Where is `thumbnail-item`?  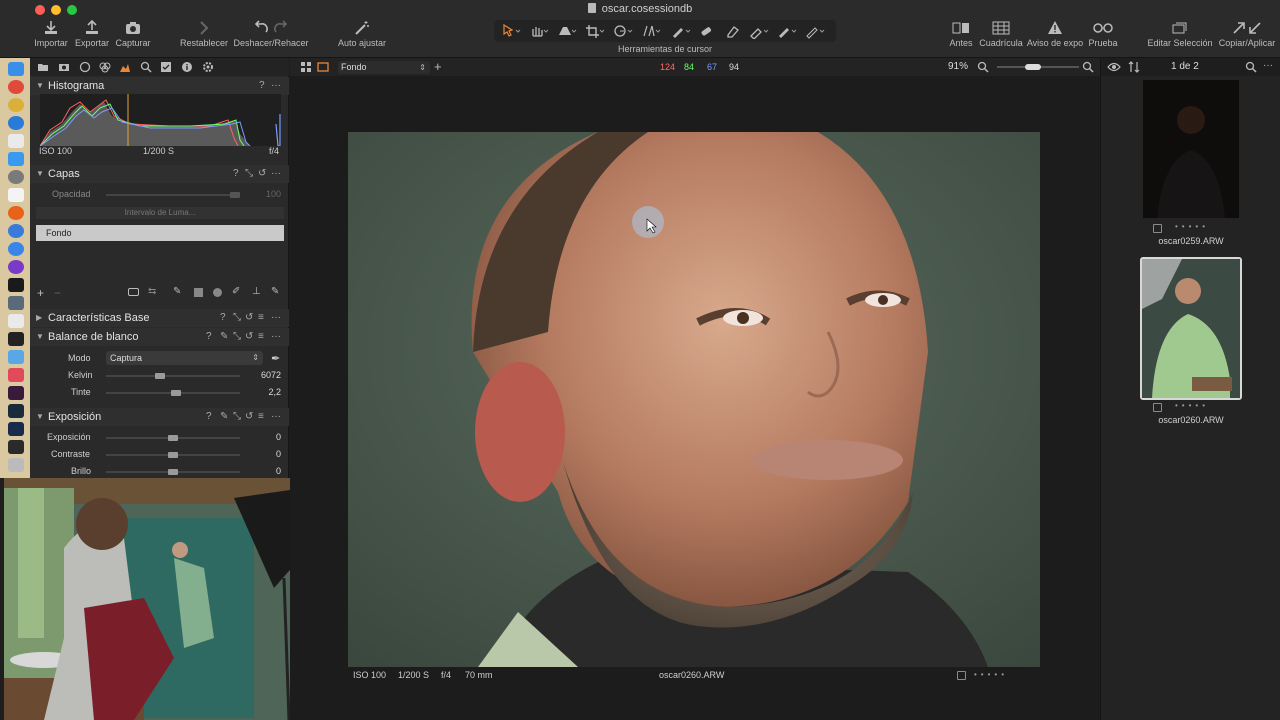
thumbnail-item is located at coordinates (1191, 149).